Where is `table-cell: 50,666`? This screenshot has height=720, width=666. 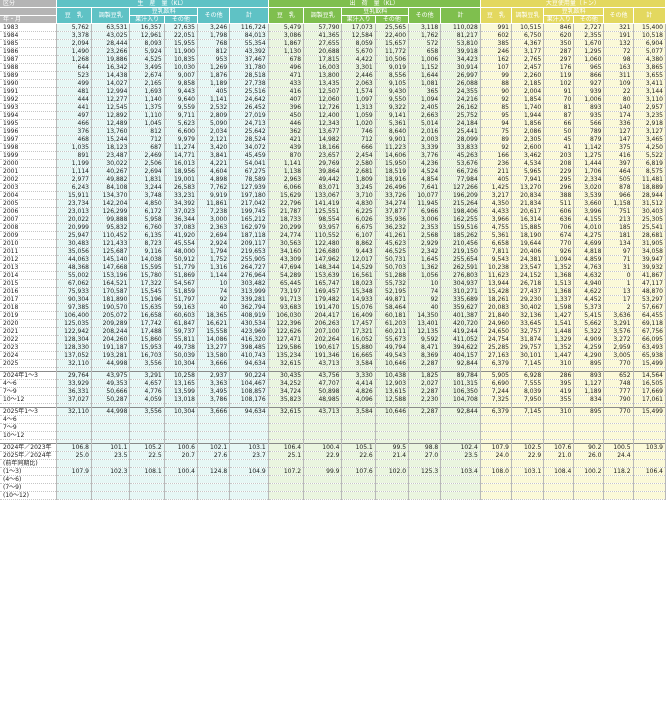 table-cell: 50,666 is located at coordinates (111, 391).